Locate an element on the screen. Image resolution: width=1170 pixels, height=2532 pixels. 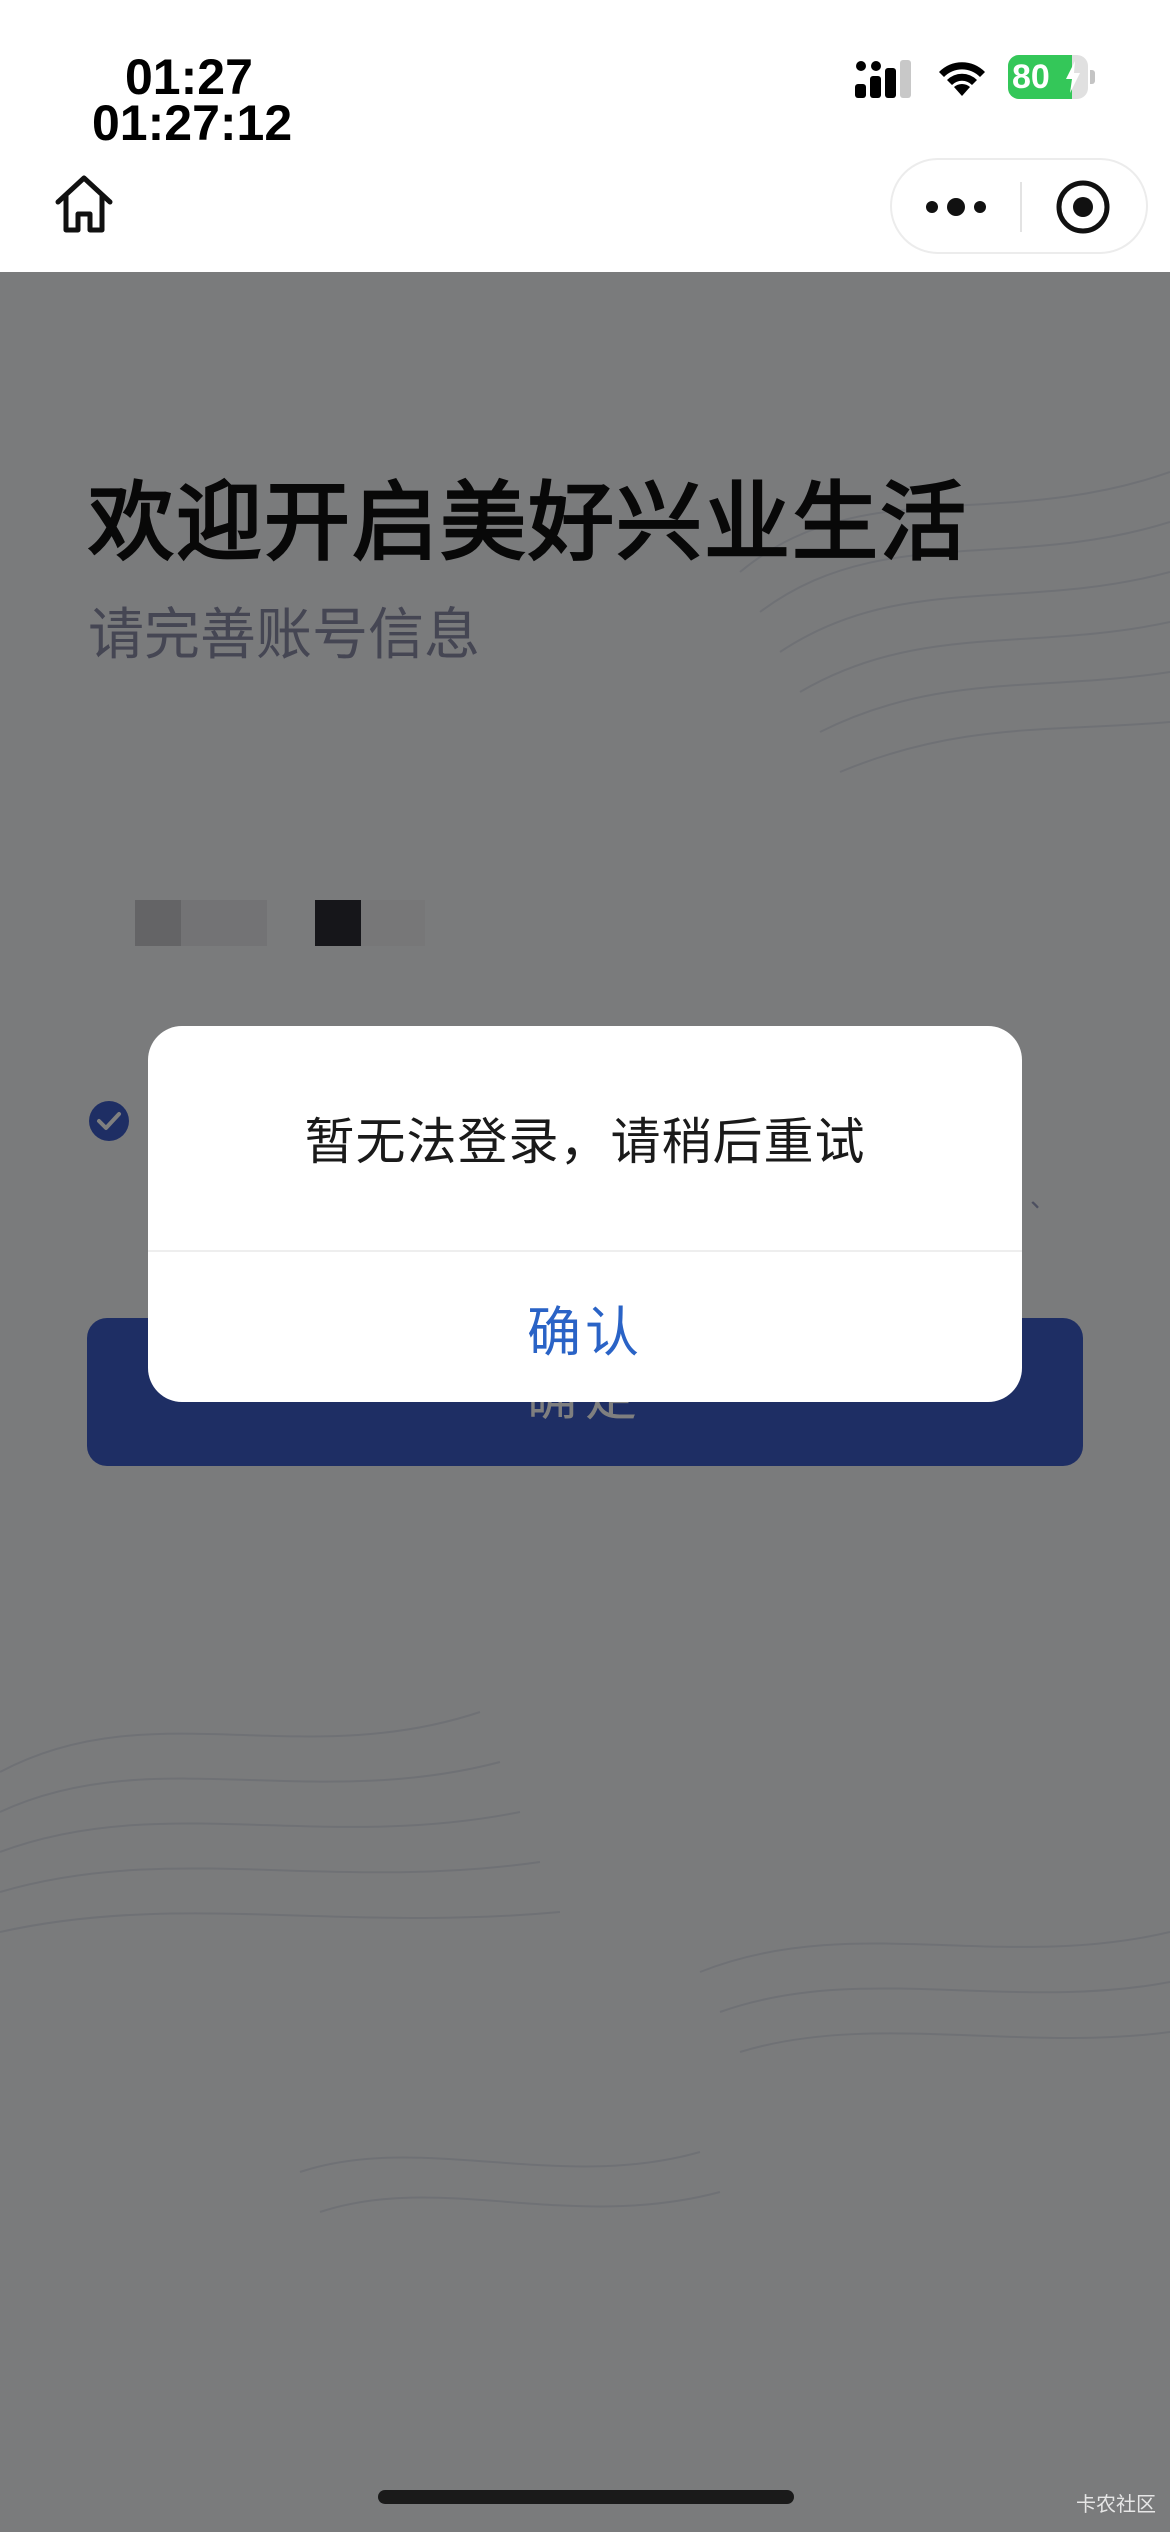
cellular-signal-icon is located at coordinates (883, 79).